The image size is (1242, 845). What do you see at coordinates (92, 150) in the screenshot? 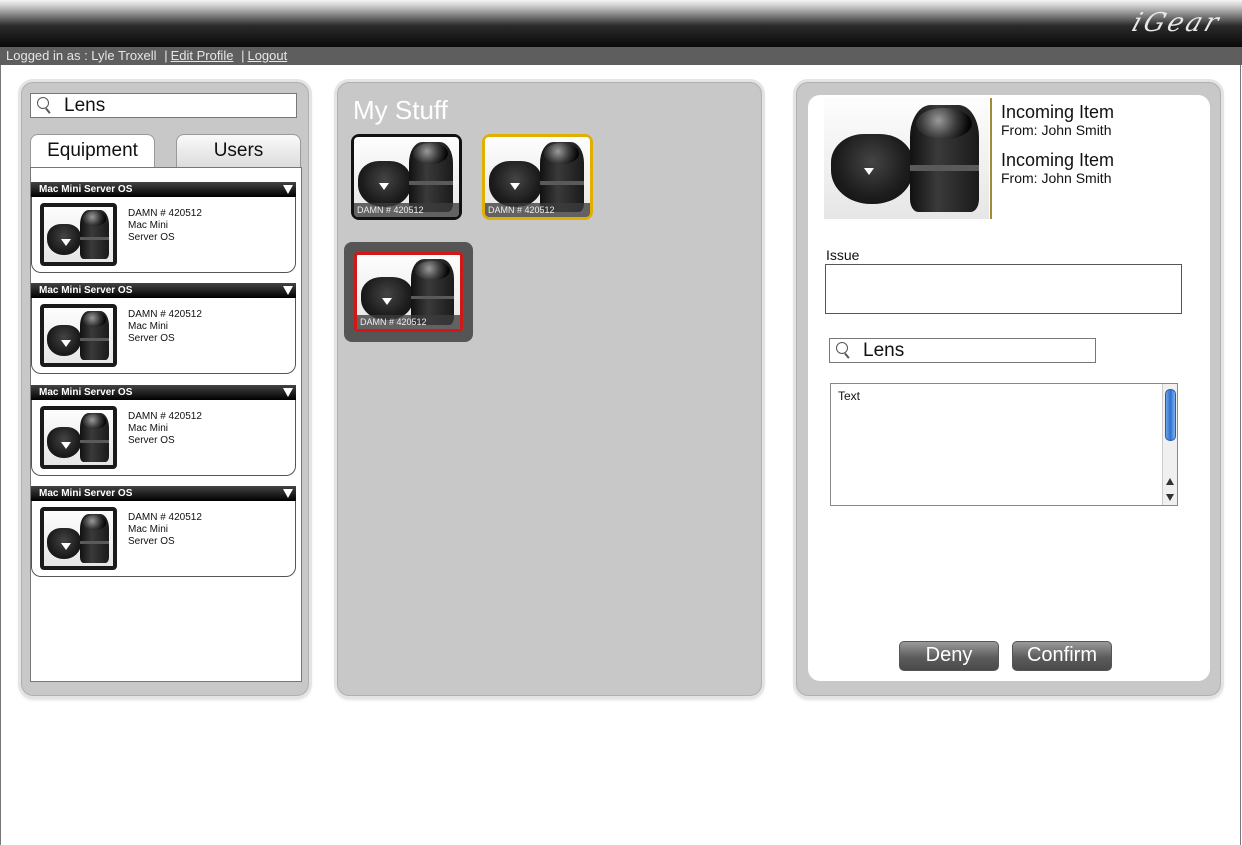
I see `tab-equipment: Equipment` at bounding box center [92, 150].